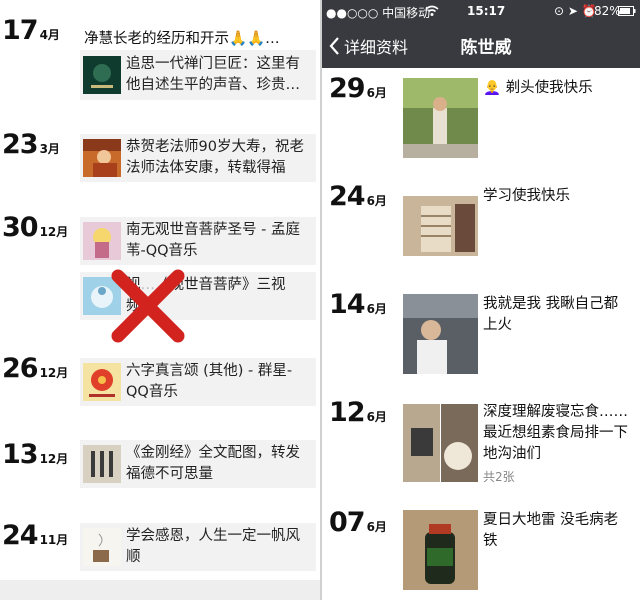 This screenshot has height=600, width=640. I want to click on shared-music-card: 六字真言颂 (其他) - 群星-QQ音乐, so click(198, 382).